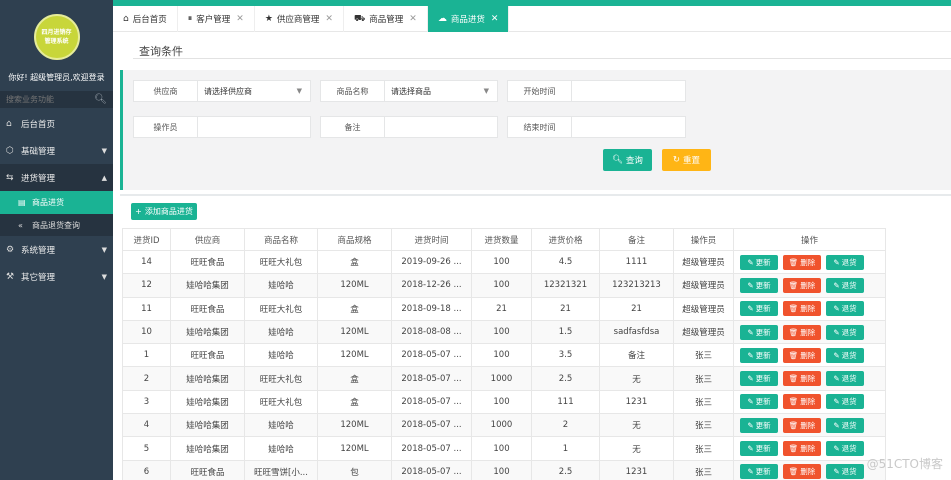 The width and height of the screenshot is (951, 480). What do you see at coordinates (628, 127) in the screenshot?
I see `end-time-input` at bounding box center [628, 127].